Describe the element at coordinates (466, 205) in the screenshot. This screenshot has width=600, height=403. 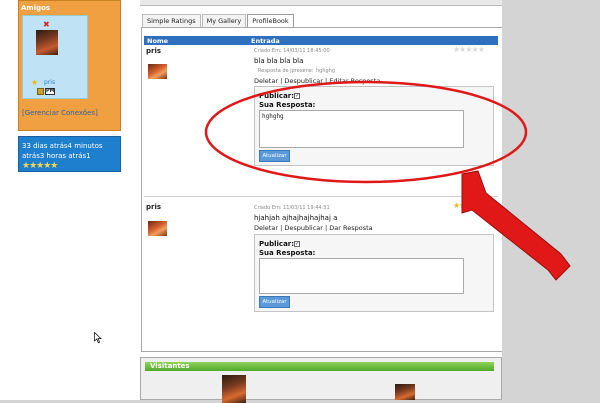
I see `entry-rating-stars: ★★★★` at that location.